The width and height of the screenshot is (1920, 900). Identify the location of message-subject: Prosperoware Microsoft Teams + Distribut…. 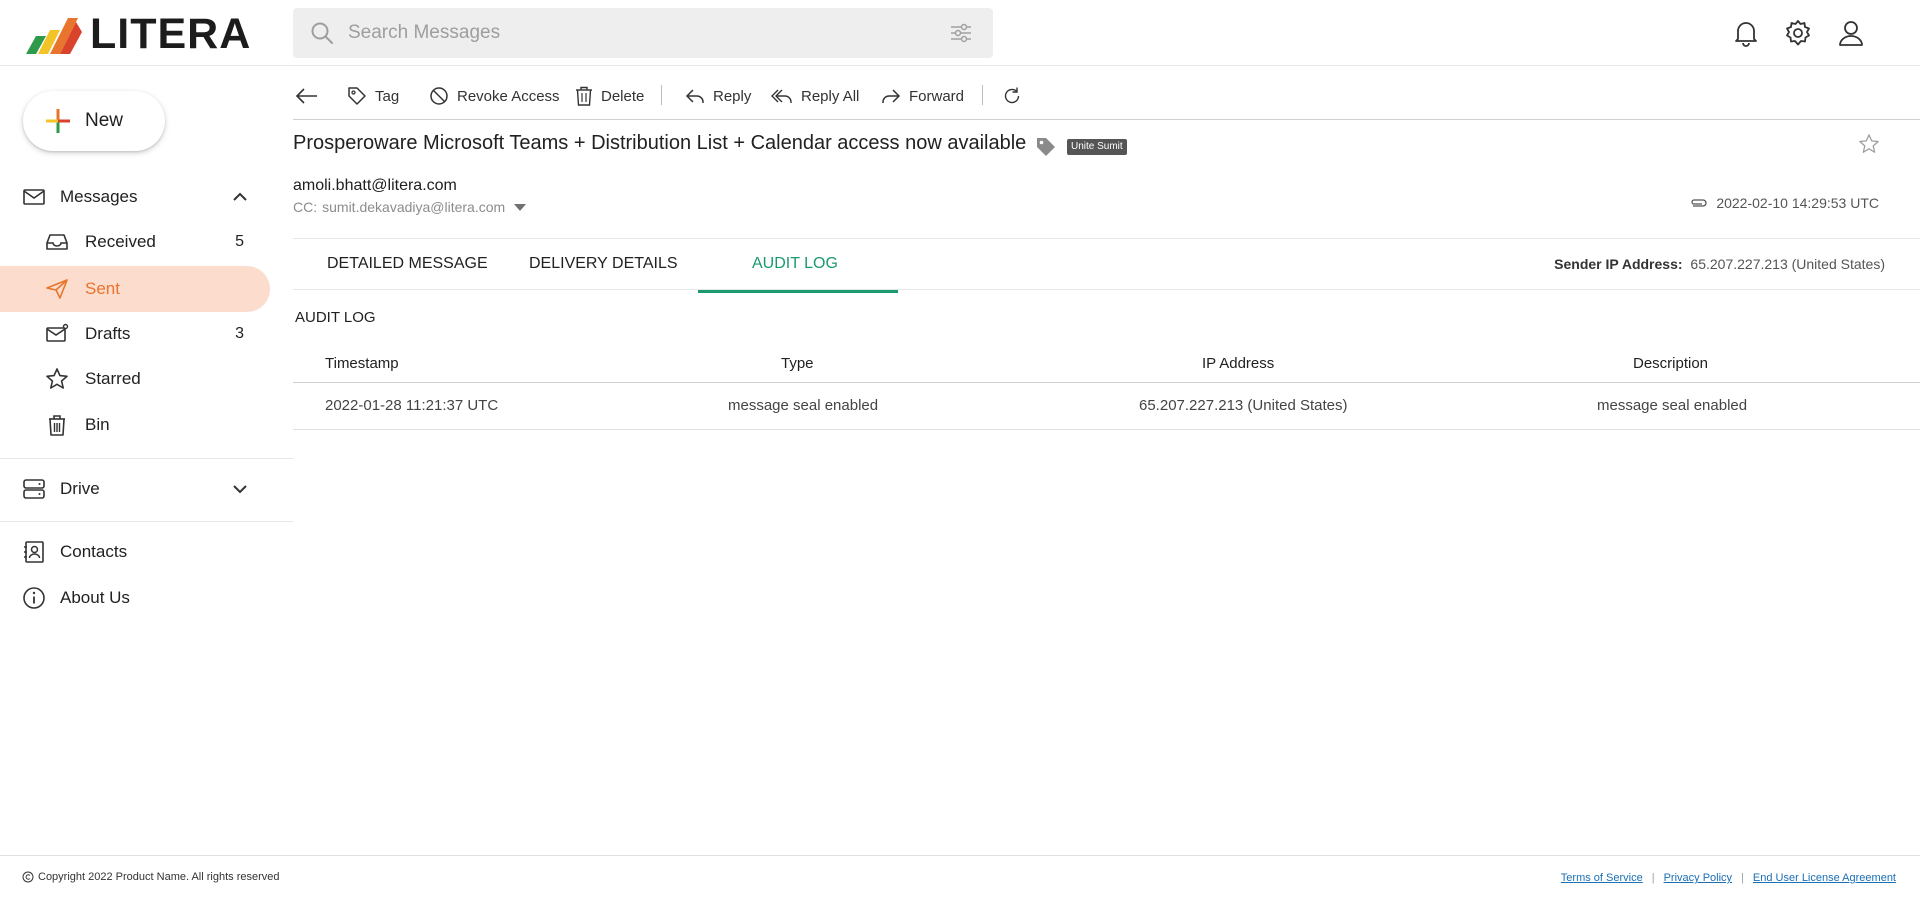
(660, 143).